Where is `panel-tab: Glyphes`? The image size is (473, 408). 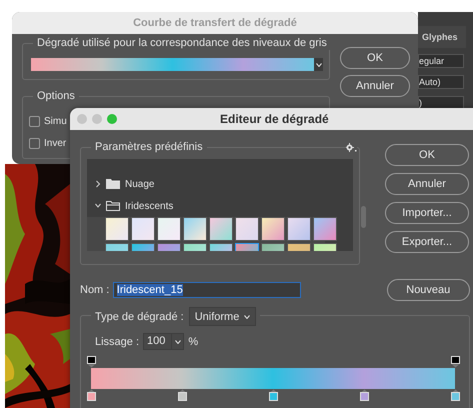
panel-tab: Glyphes is located at coordinates (442, 37).